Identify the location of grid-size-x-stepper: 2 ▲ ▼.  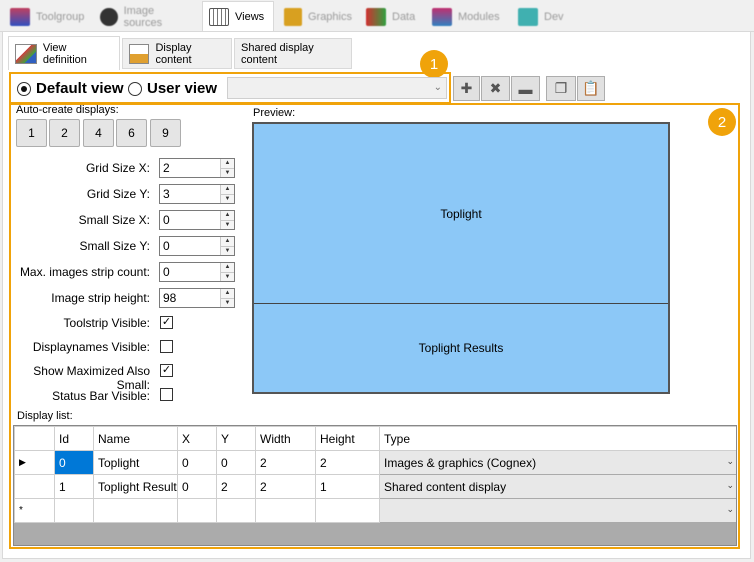
(197, 168).